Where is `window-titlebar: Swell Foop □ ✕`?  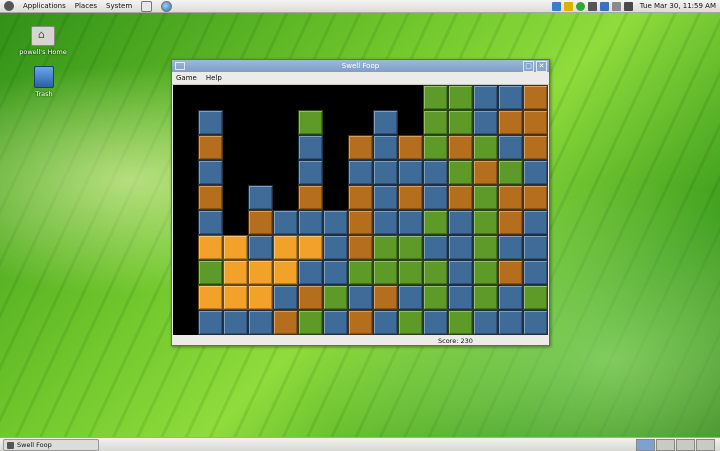 window-titlebar: Swell Foop □ ✕ is located at coordinates (360, 66).